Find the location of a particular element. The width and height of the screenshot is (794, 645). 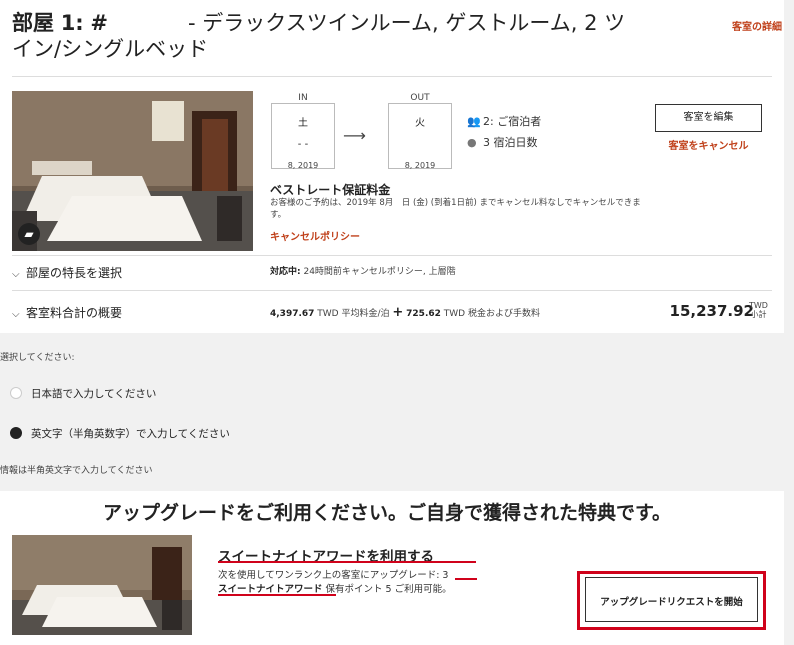

total-currency: TWD 小計 is located at coordinates (758, 310).